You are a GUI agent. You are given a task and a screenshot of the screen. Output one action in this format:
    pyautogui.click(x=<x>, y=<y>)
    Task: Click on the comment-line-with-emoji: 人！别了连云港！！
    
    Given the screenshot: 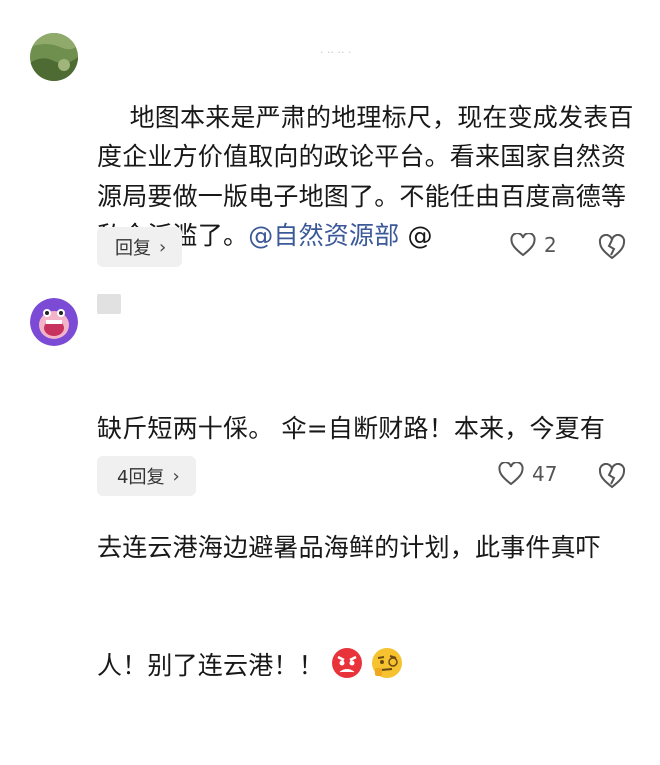 What is the action you would take?
    pyautogui.click(x=367, y=666)
    